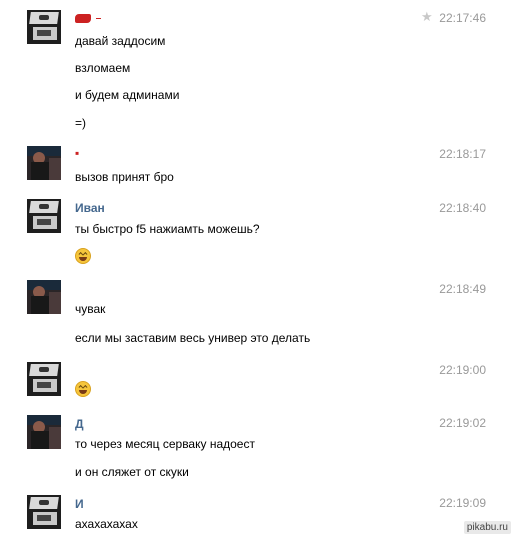 The width and height of the screenshot is (517, 538). I want to click on sender-name: Д, so click(79, 424).